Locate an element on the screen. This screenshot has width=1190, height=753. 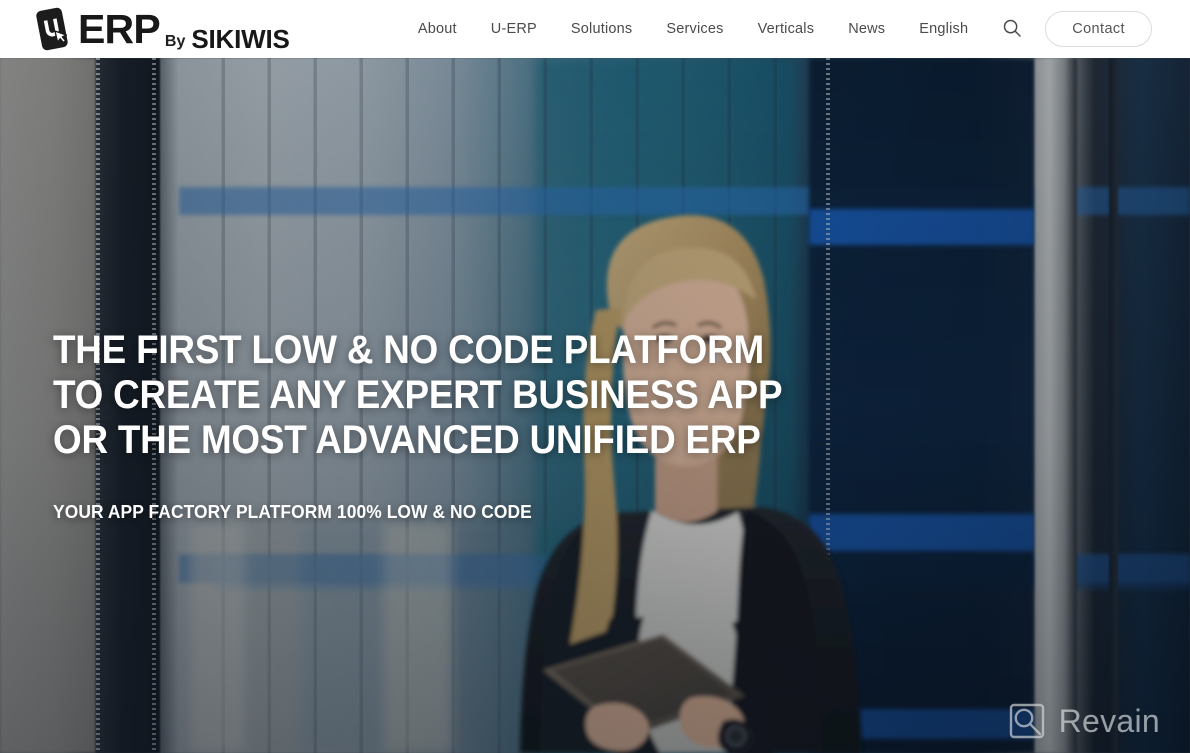
nav-item-news: News is located at coordinates (866, 29).